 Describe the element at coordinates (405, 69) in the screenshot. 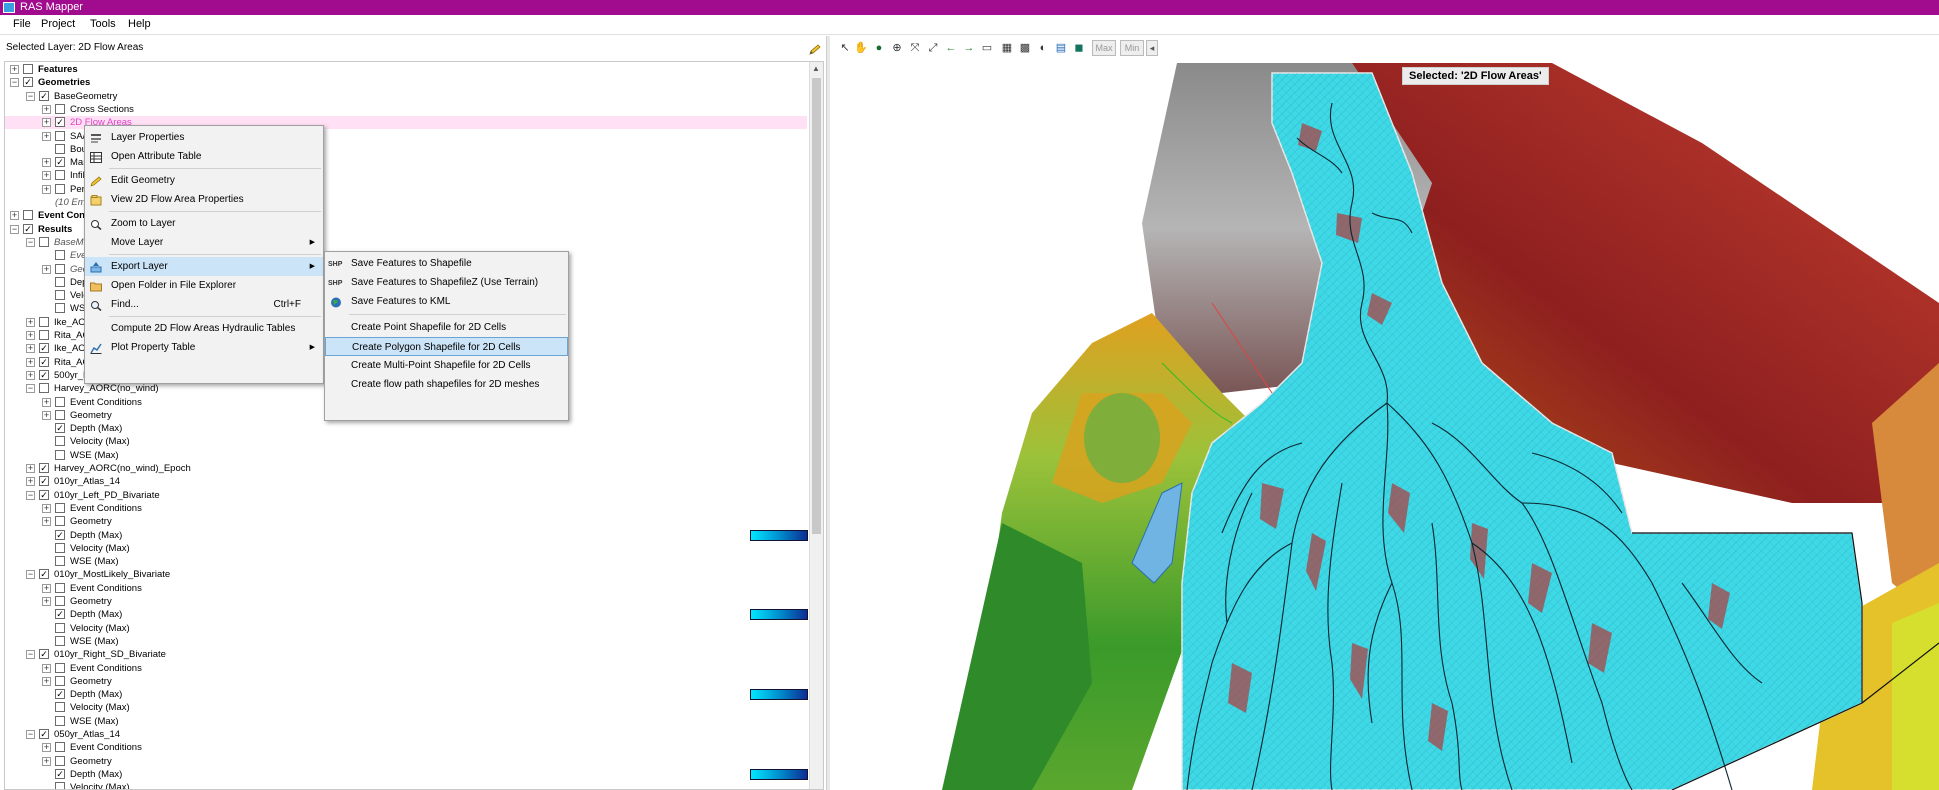

I see `tree-row: + Features` at that location.